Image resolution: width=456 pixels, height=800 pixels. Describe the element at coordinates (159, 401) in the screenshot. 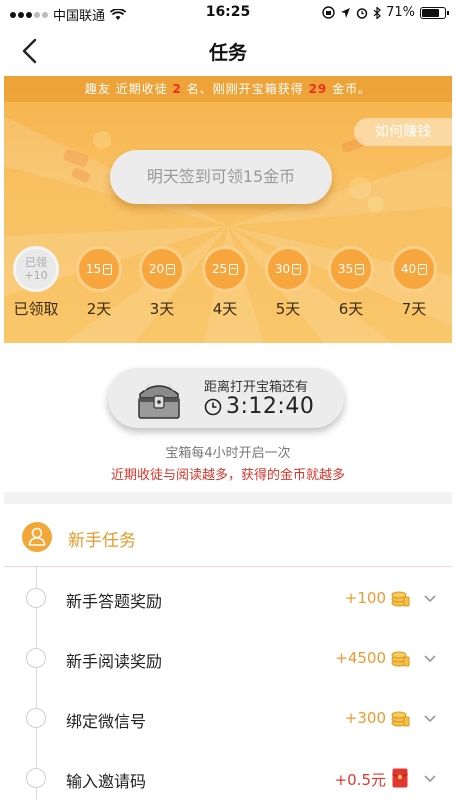

I see `treasure-chest-icon` at that location.